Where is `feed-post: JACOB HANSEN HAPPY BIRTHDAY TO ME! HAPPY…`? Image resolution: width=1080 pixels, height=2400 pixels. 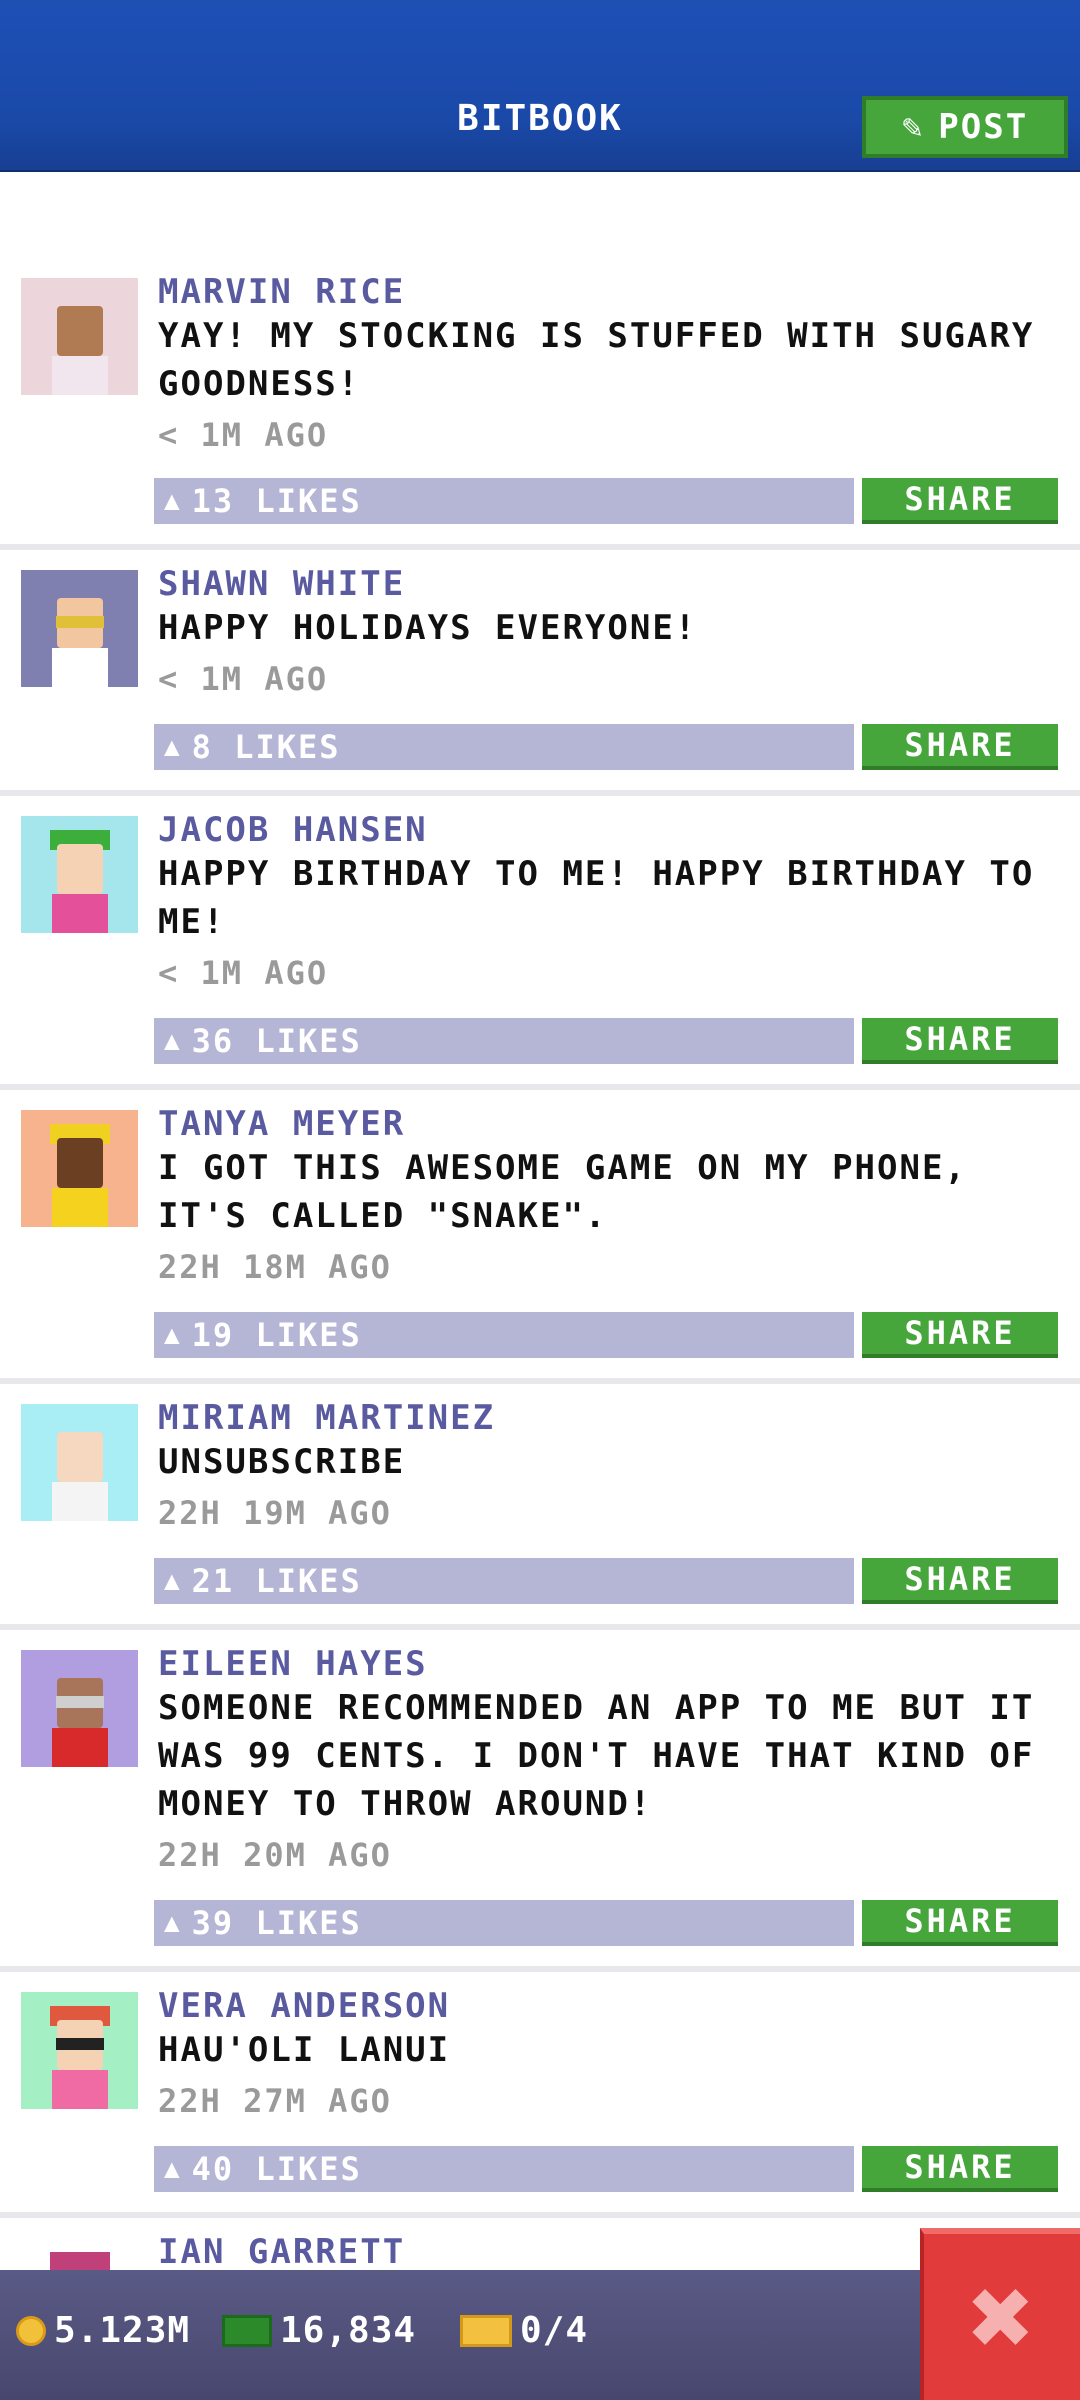 feed-post: JACOB HANSEN HAPPY BIRTHDAY TO ME! HAPPY… is located at coordinates (540, 943).